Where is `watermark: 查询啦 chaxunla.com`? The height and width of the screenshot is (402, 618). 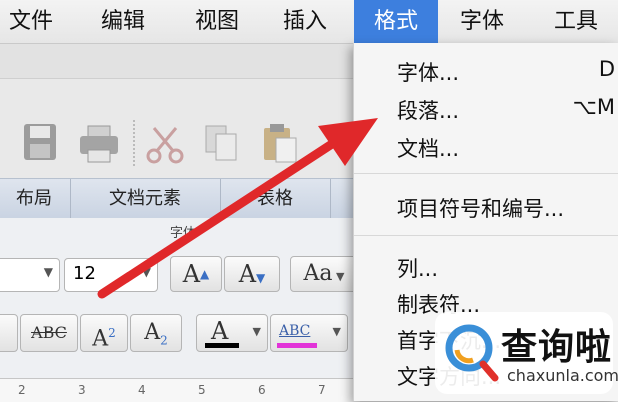
watermark: 查询啦 chaxunla.com is located at coordinates (526, 353).